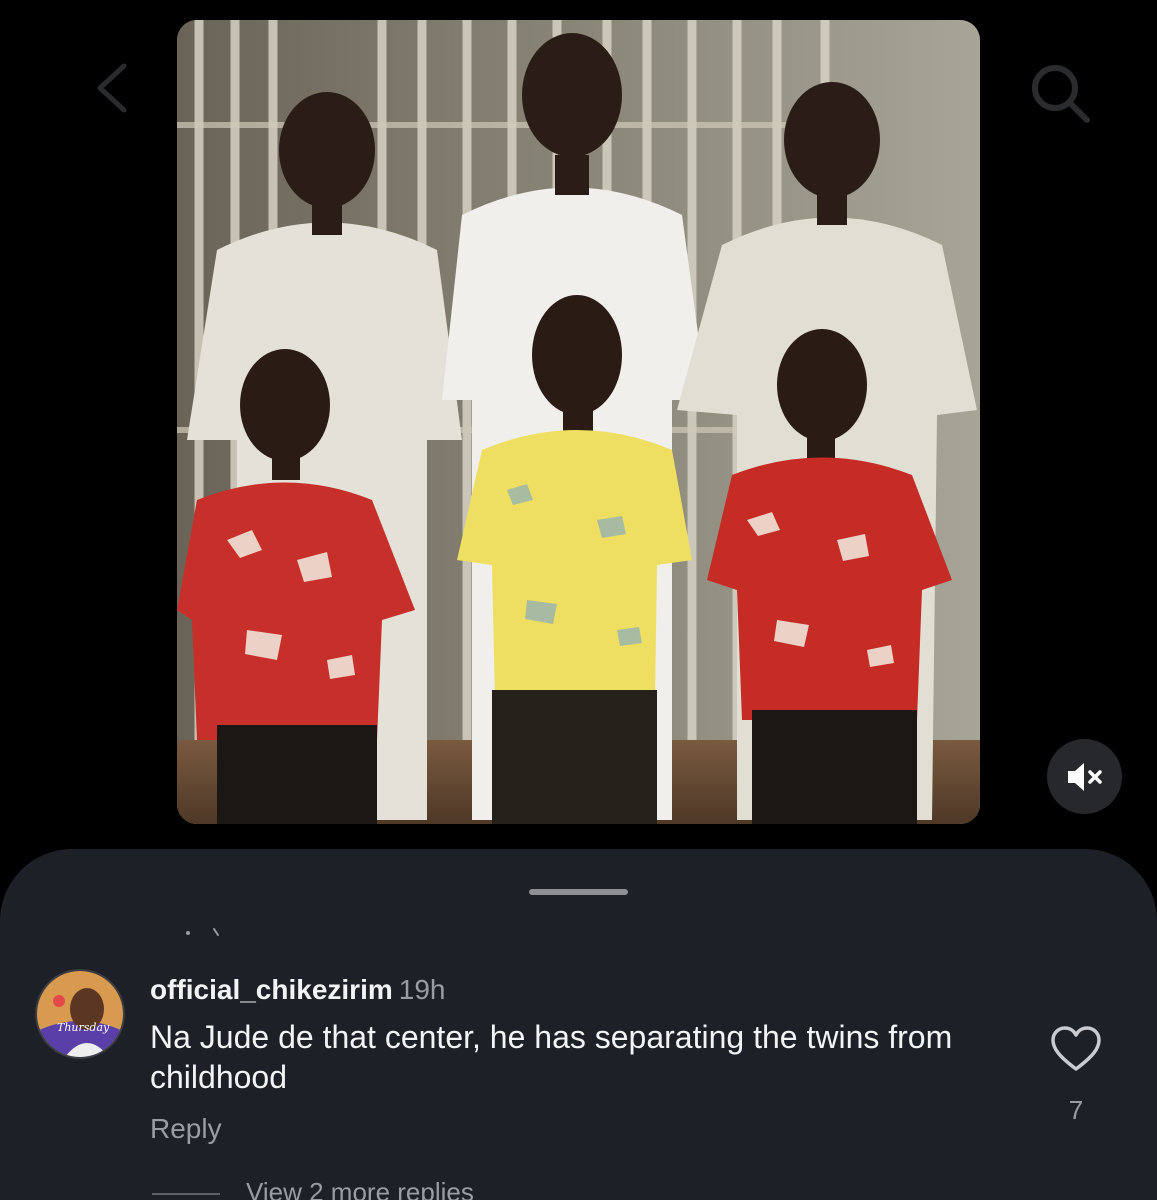  What do you see at coordinates (422, 989) in the screenshot?
I see `comment-time: 19h` at bounding box center [422, 989].